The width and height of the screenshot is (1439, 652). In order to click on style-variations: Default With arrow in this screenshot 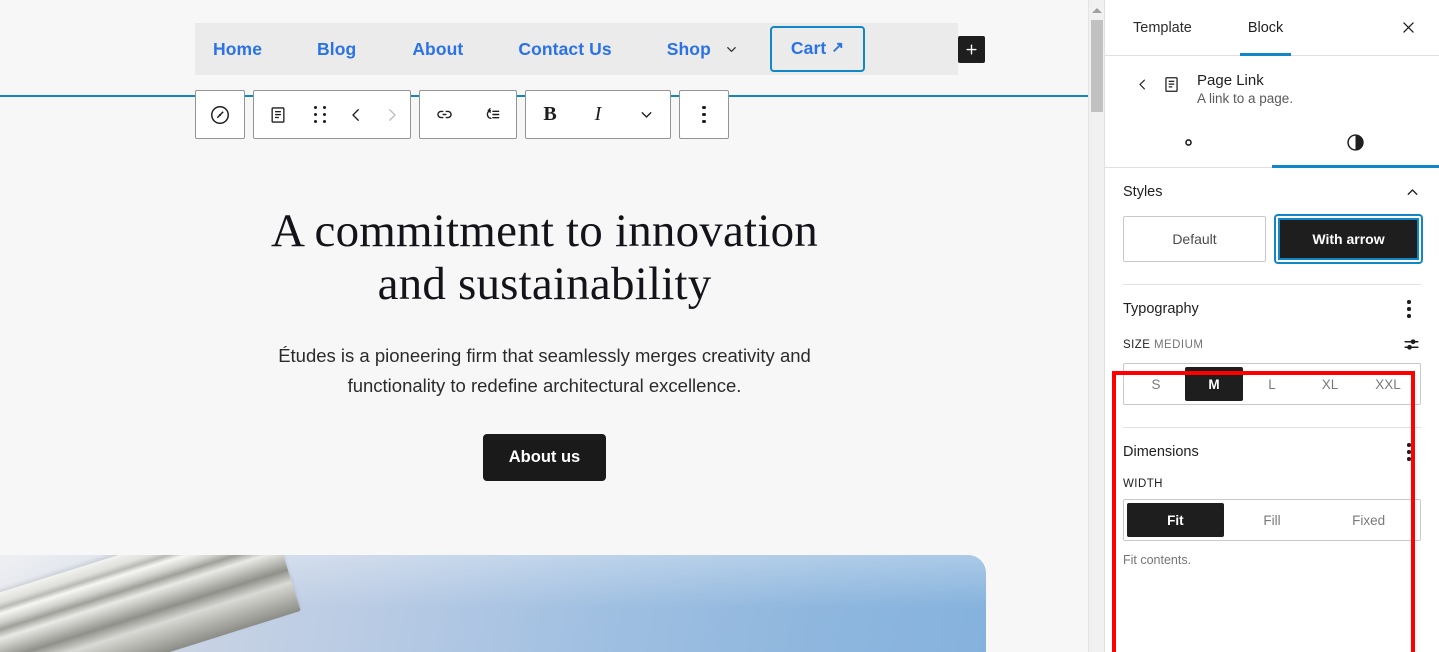, I will do `click(1272, 250)`.